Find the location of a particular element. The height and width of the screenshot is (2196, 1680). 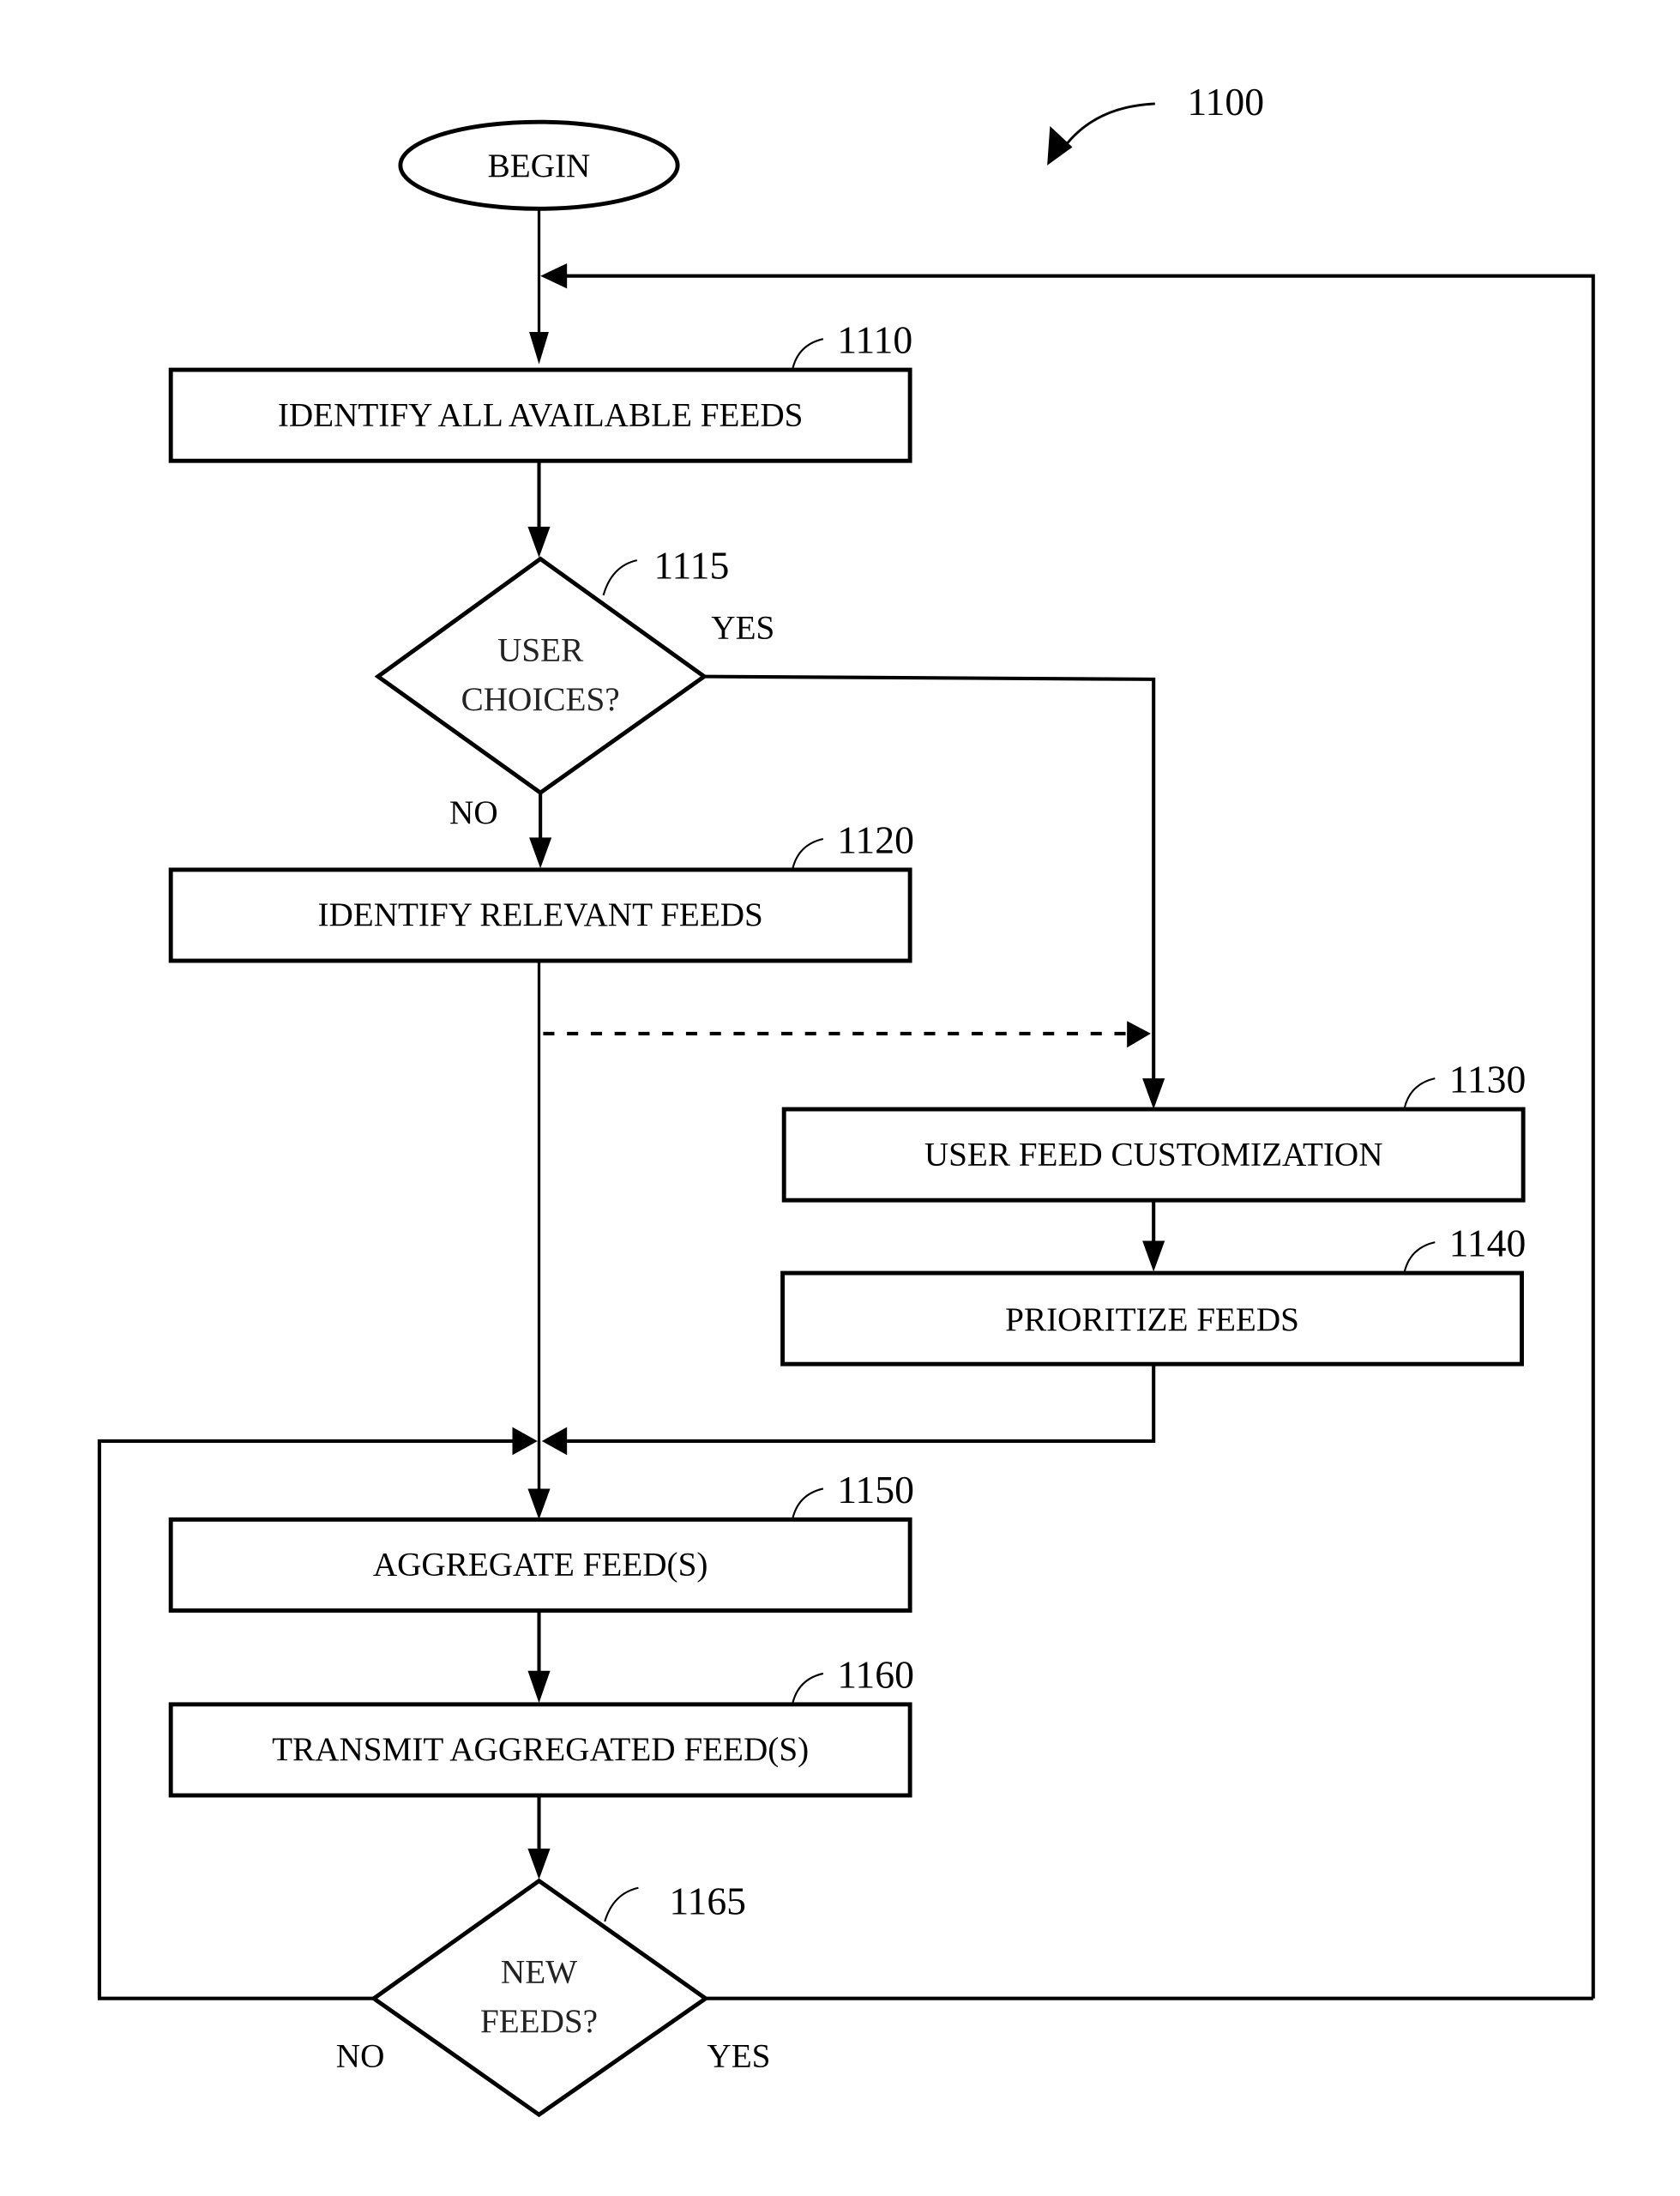

step-1160-label: TRANSMIT AGGREGATED FEED(S) is located at coordinates (540, 1750).